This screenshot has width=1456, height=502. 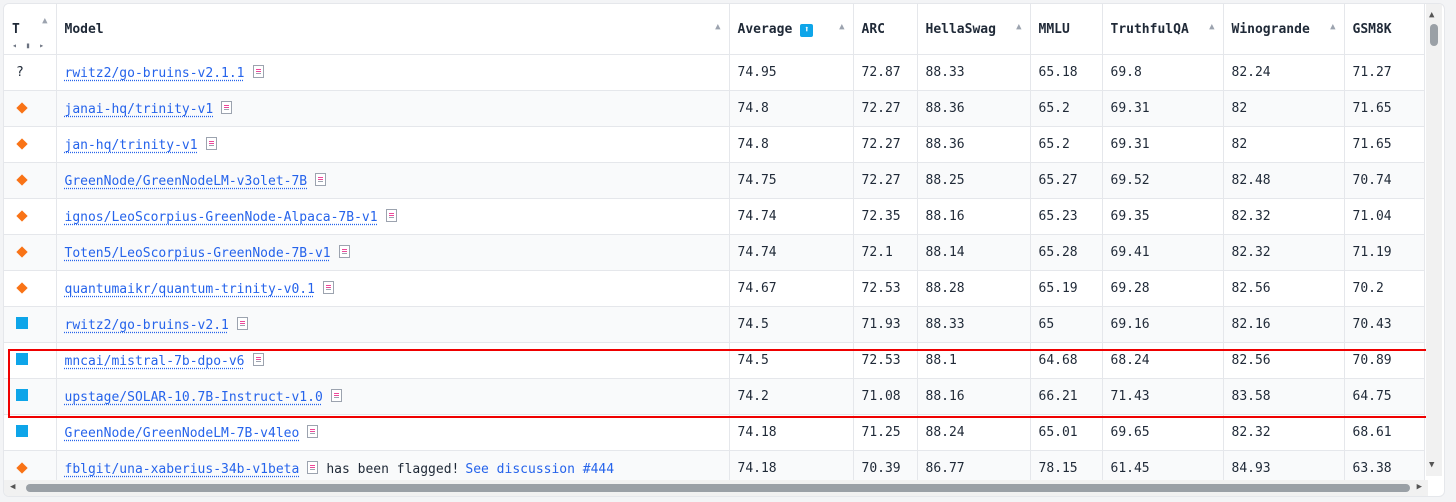 I want to click on model-link: rwitz2/go-bruins-v2.1, so click(x=147, y=325).